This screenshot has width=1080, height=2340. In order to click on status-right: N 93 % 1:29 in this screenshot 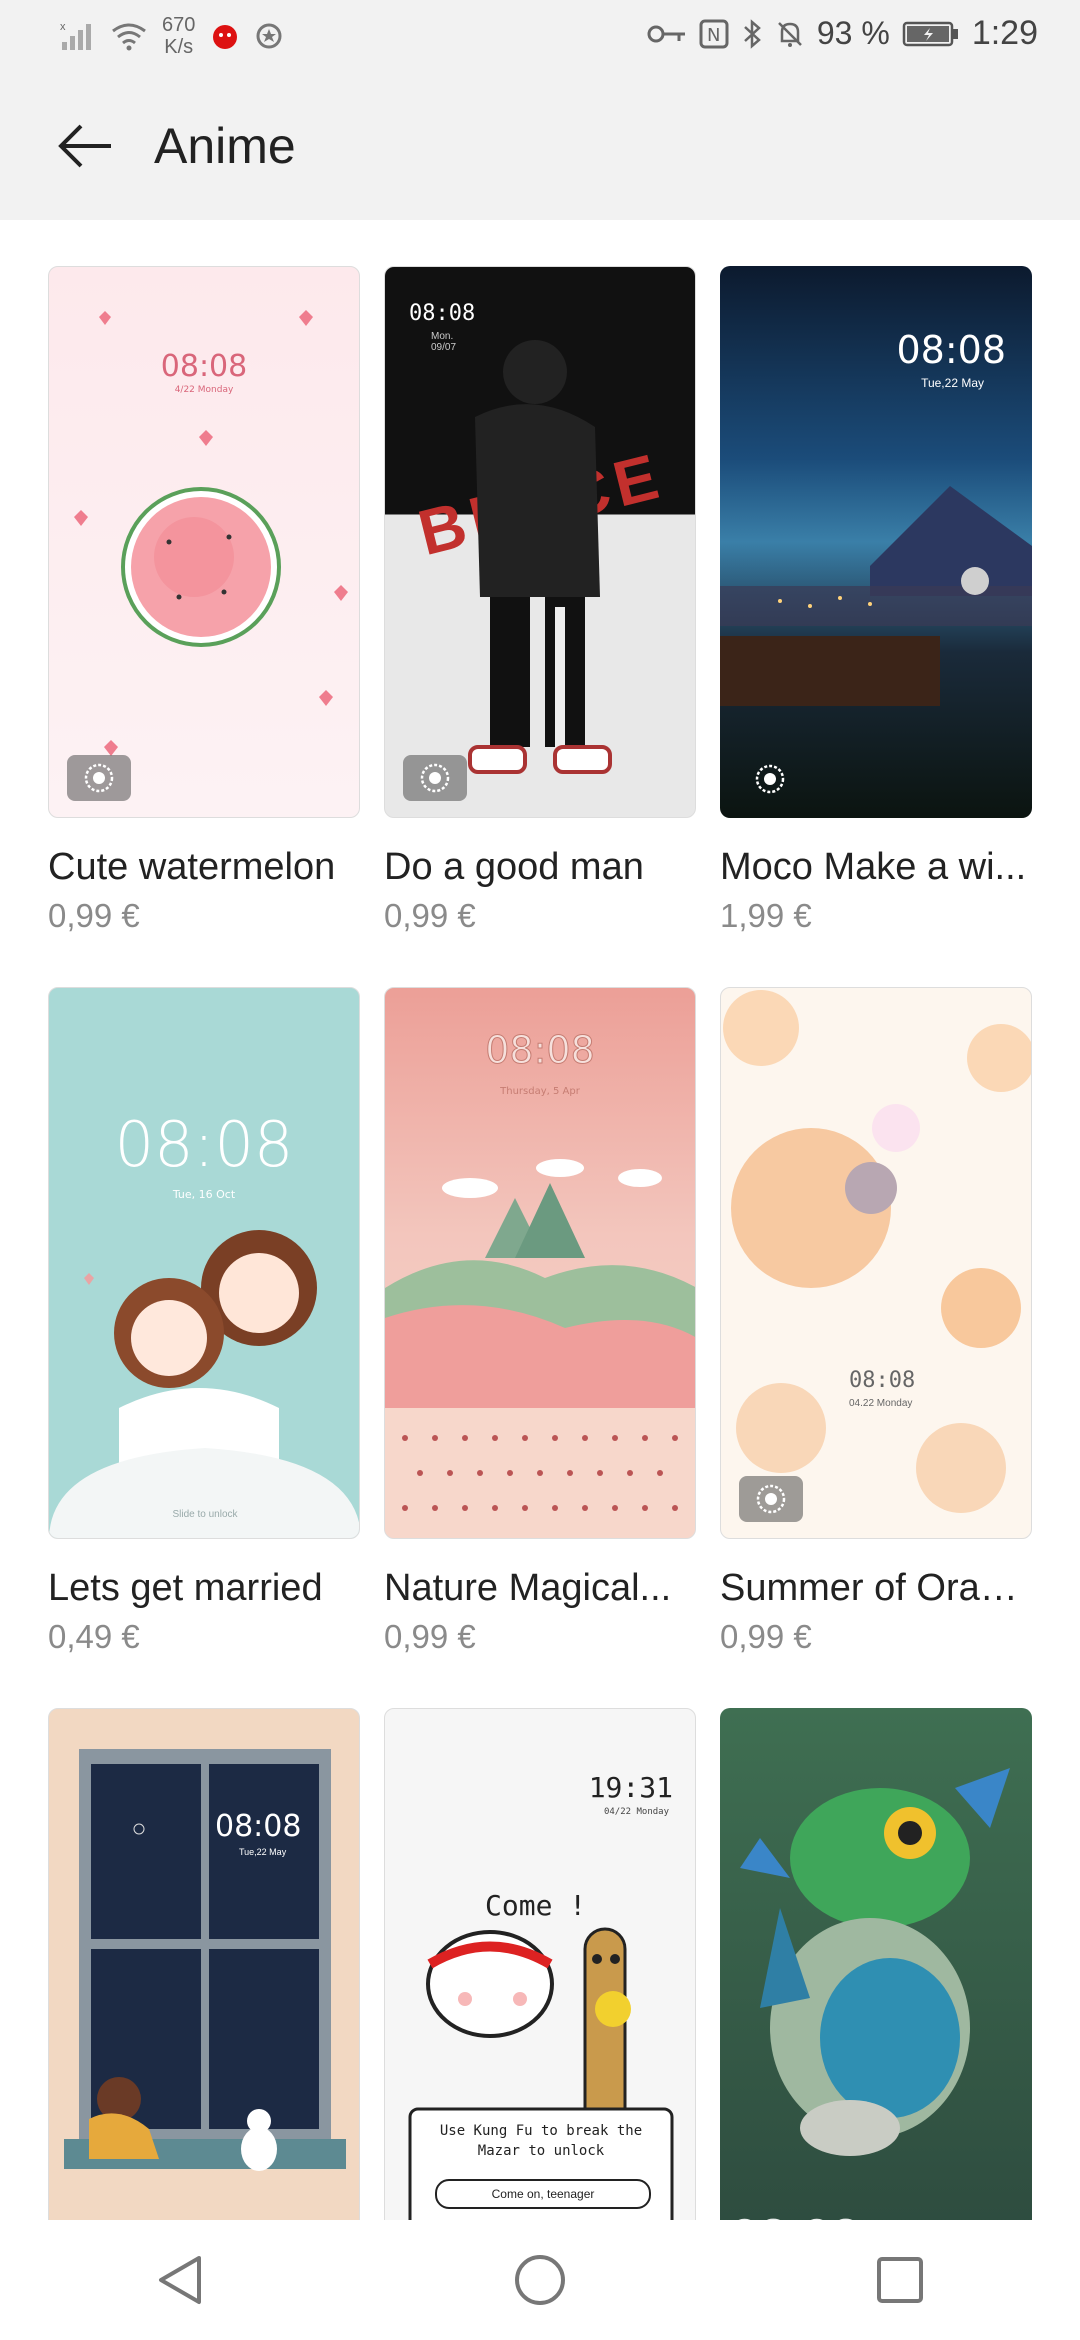, I will do `click(842, 33)`.